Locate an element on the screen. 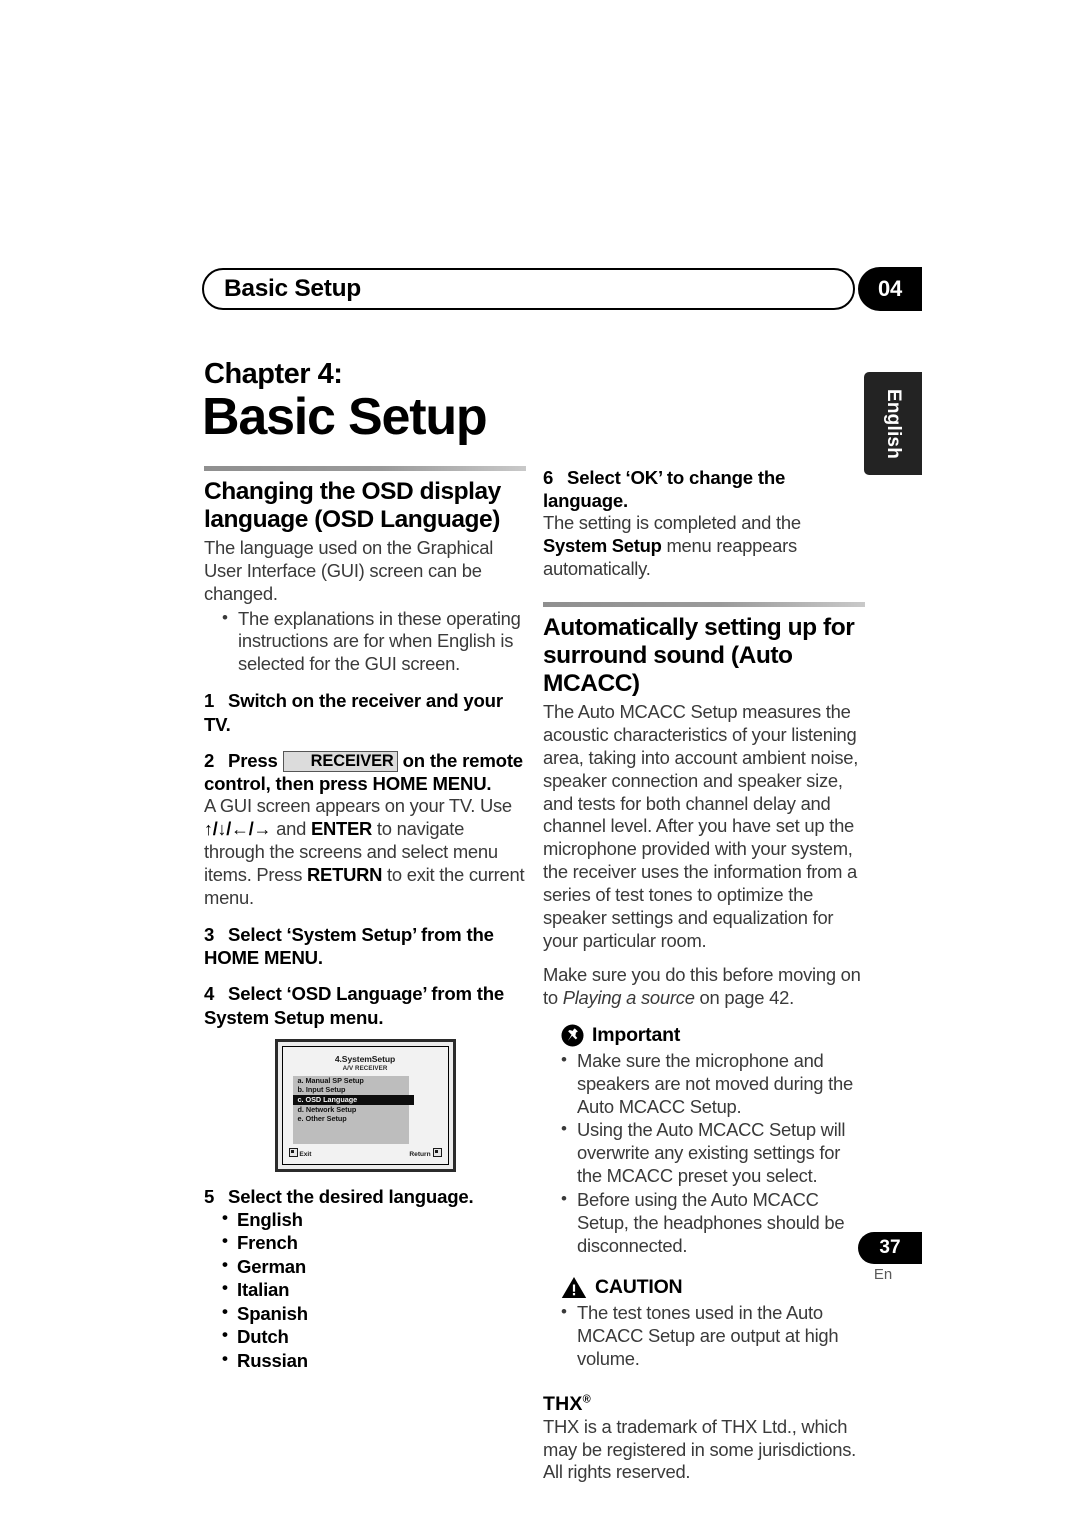  step-4-number: 4 is located at coordinates (209, 994).